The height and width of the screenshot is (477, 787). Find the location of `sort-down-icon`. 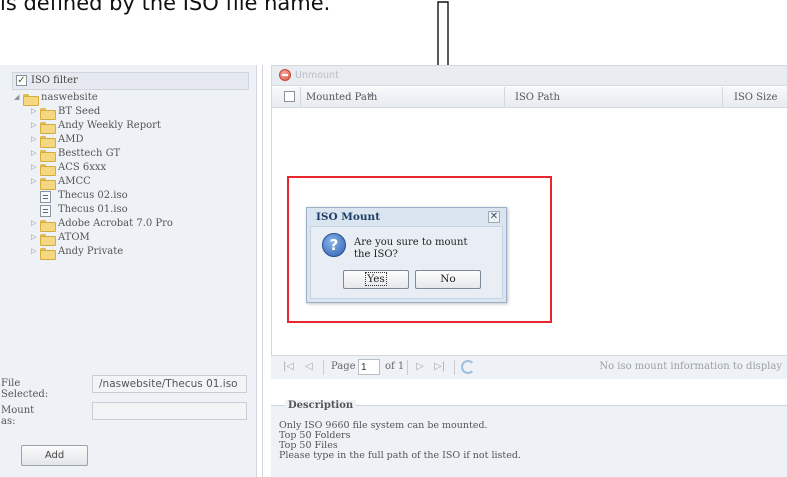

sort-down-icon is located at coordinates (370, 96).